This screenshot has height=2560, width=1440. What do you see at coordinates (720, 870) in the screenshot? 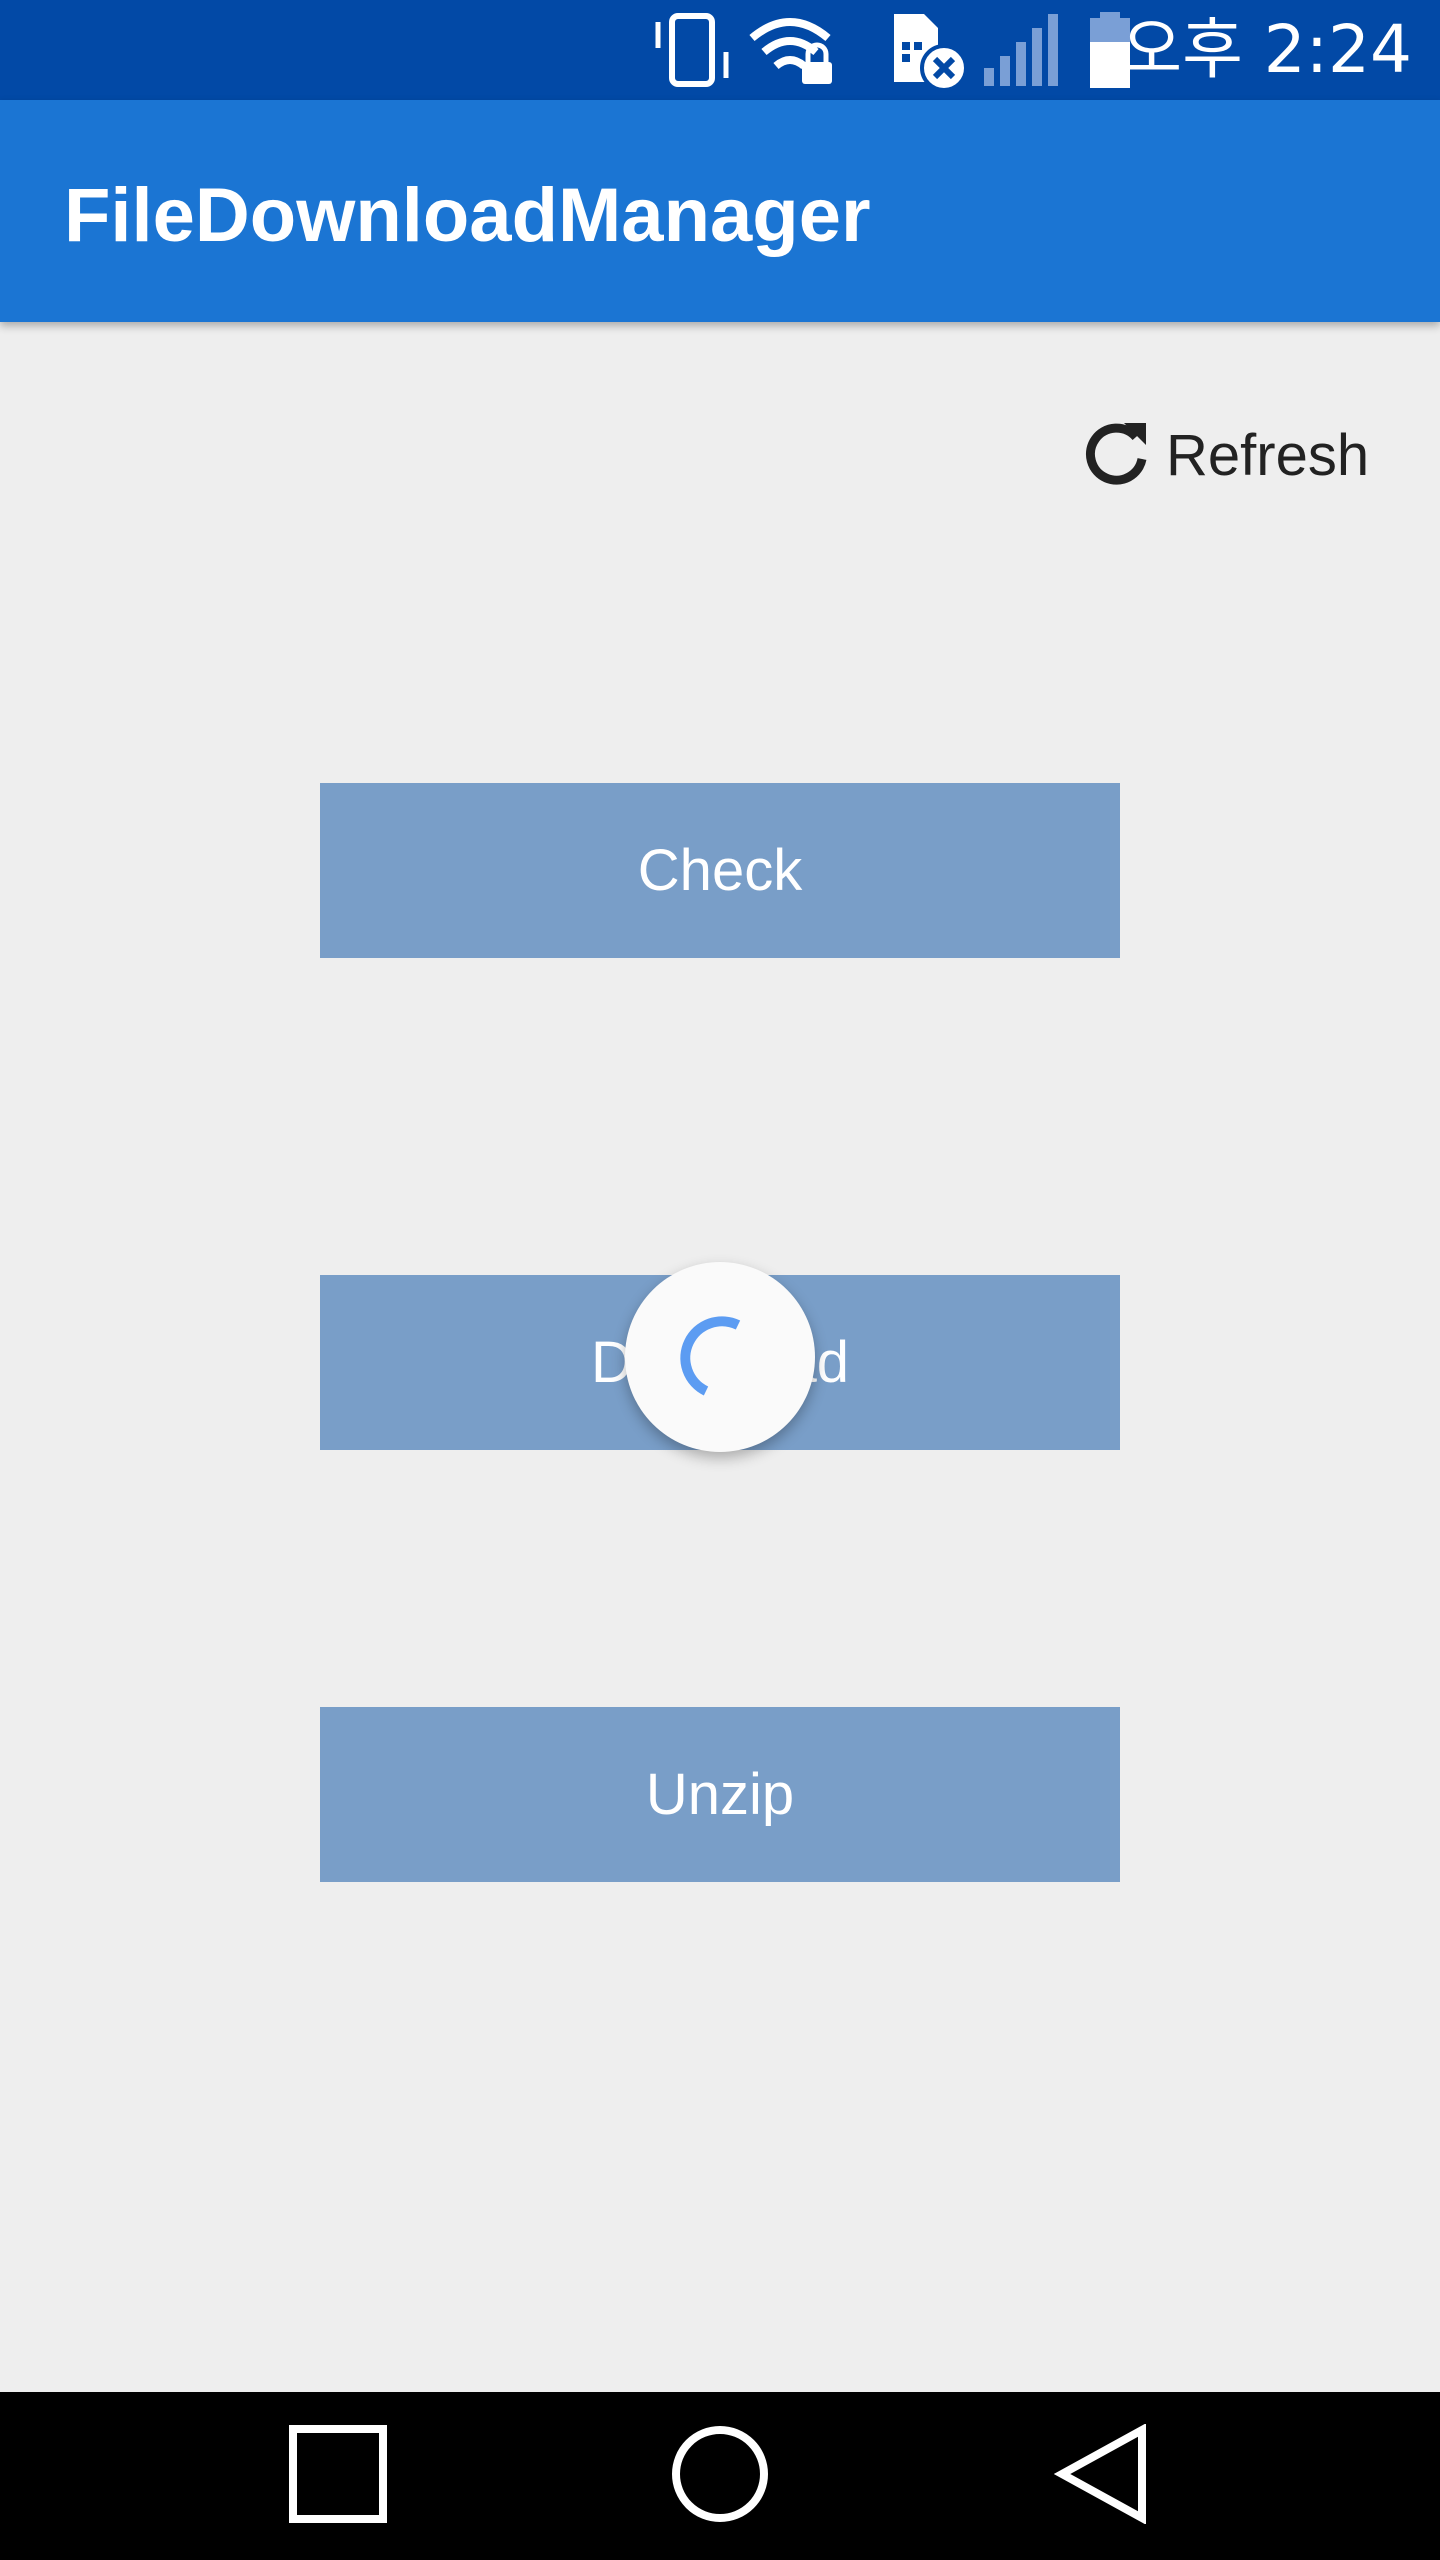
I see `check-button: Check` at bounding box center [720, 870].